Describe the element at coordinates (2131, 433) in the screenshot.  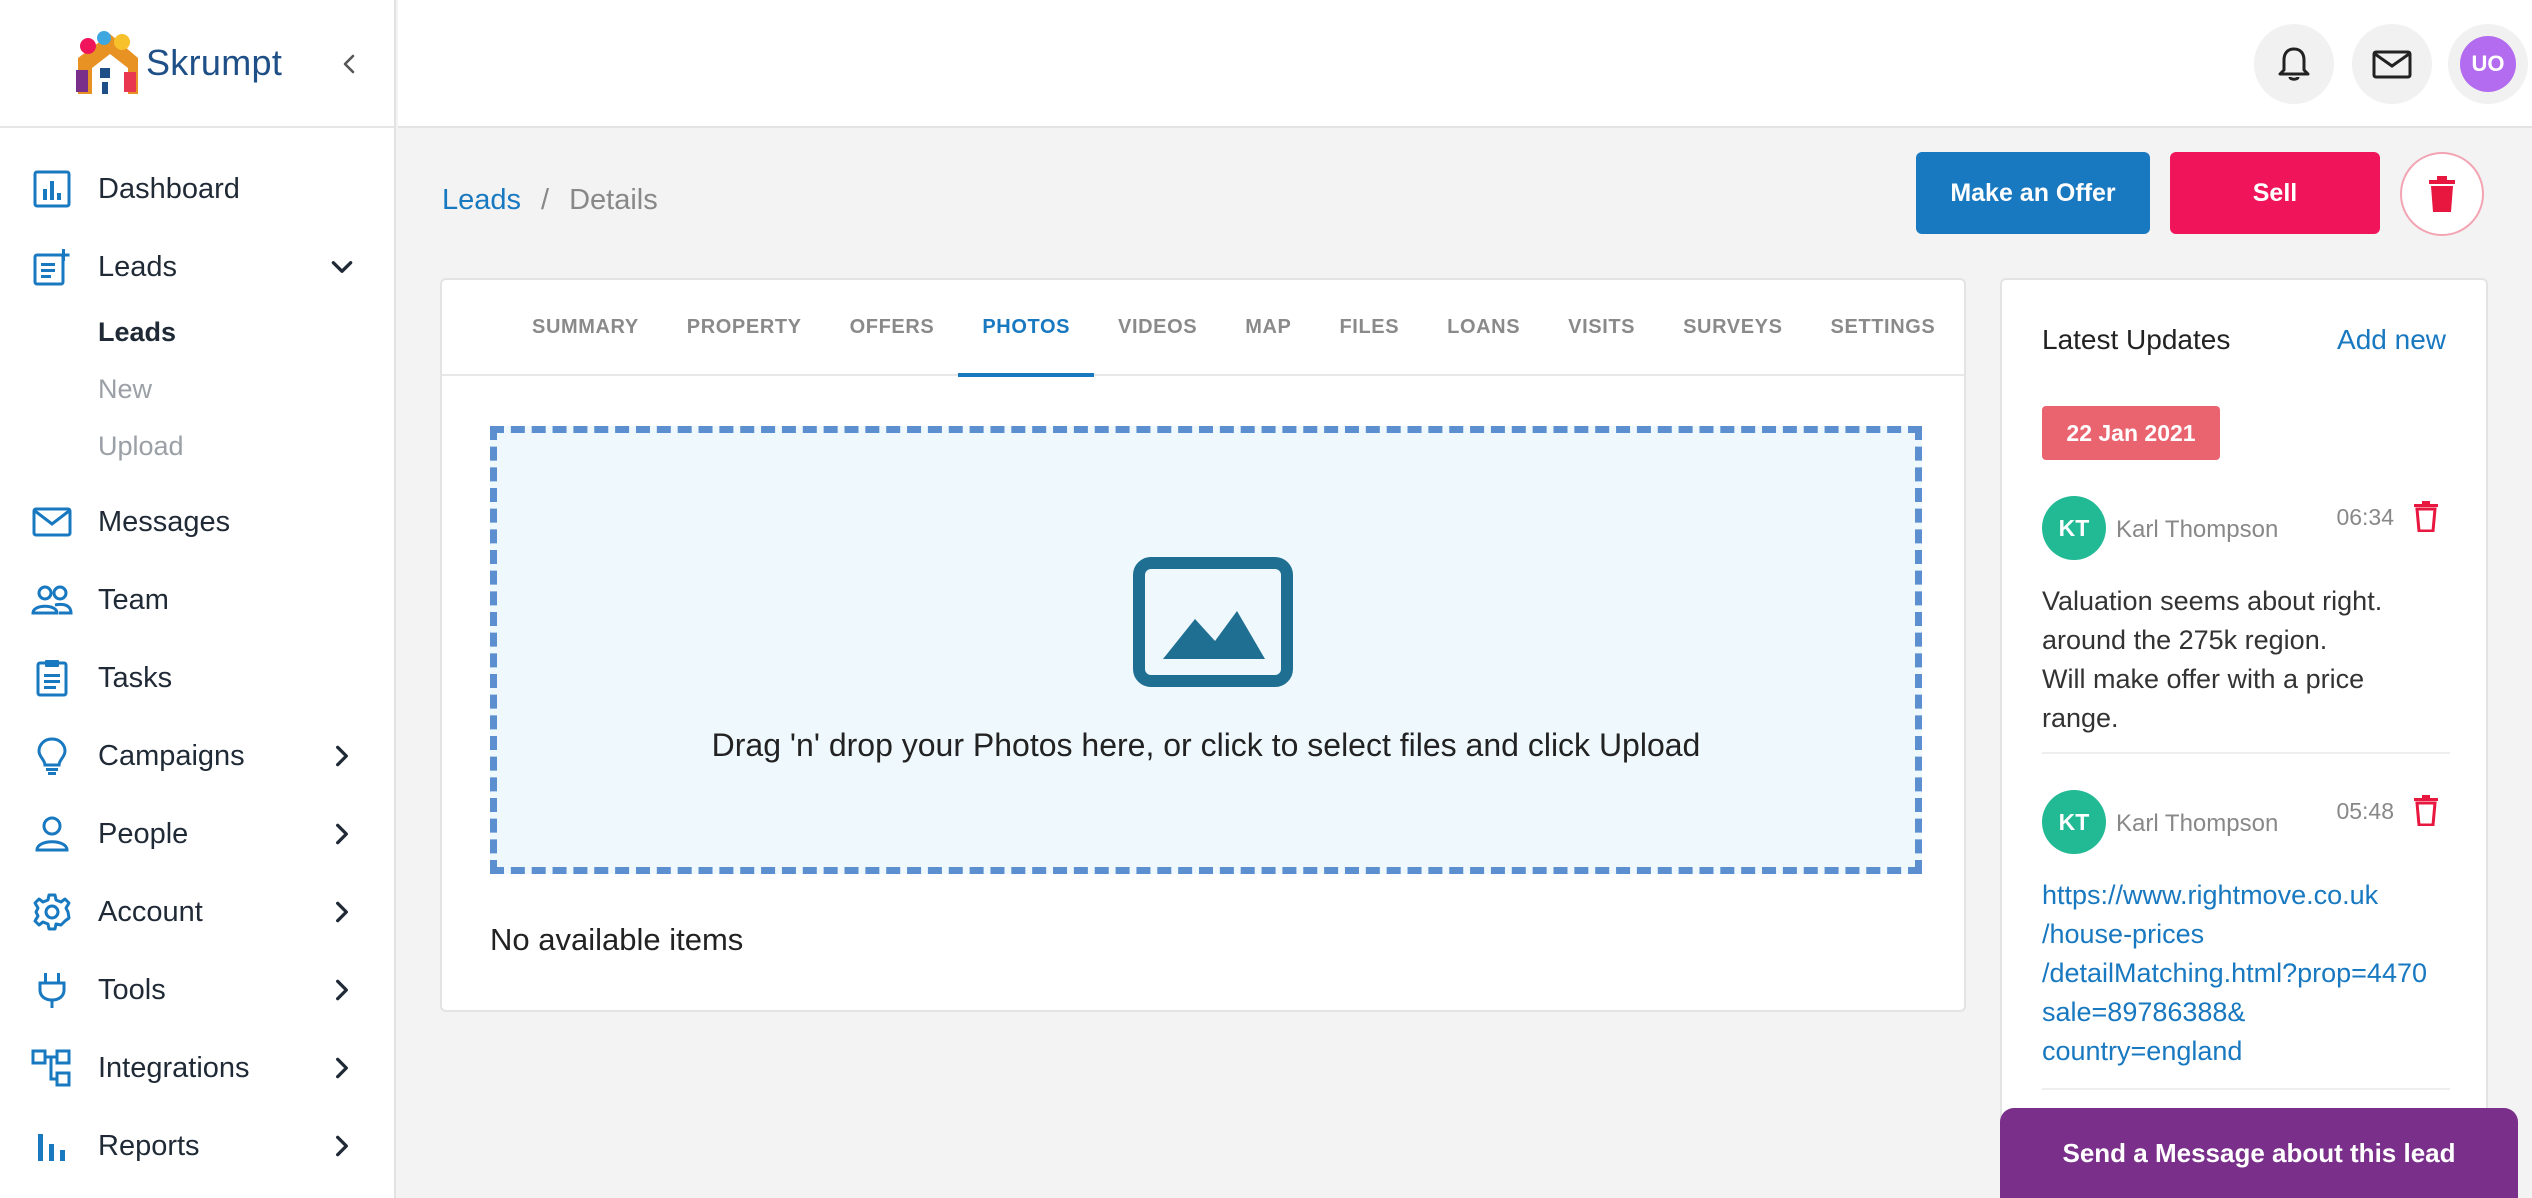
I see `date-badge: 22 Jan 2021` at that location.